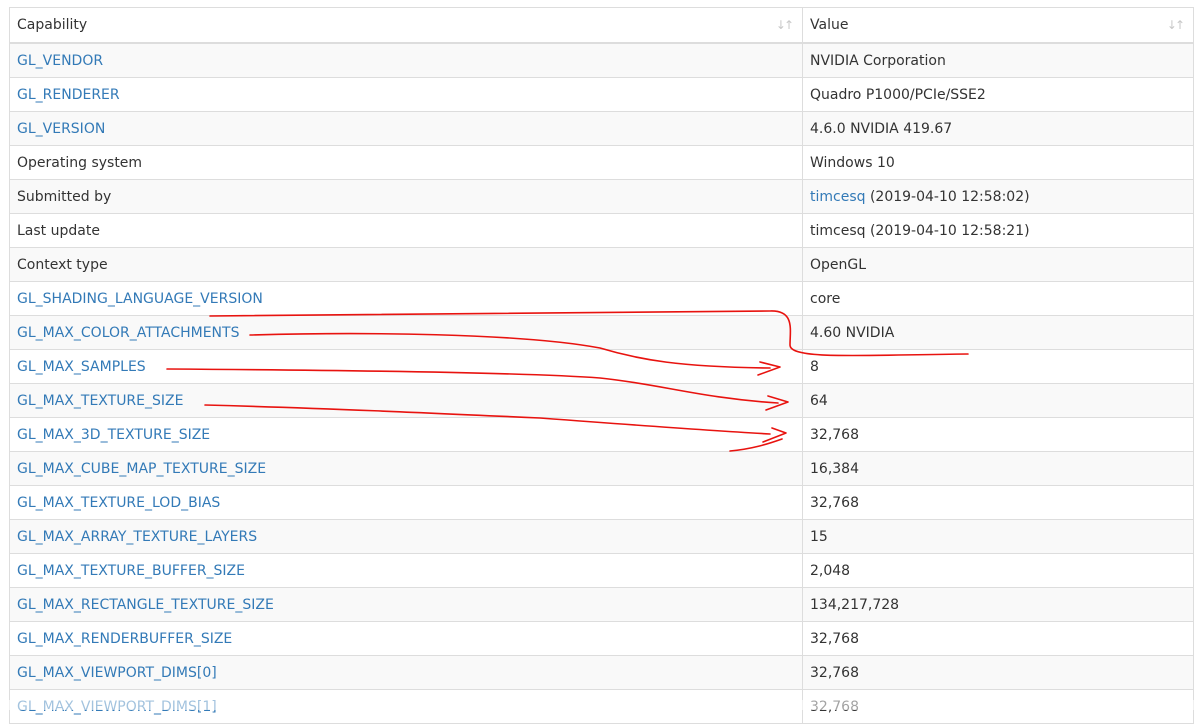 This screenshot has width=1200, height=724. I want to click on column-header-label: Capability, so click(52, 25).